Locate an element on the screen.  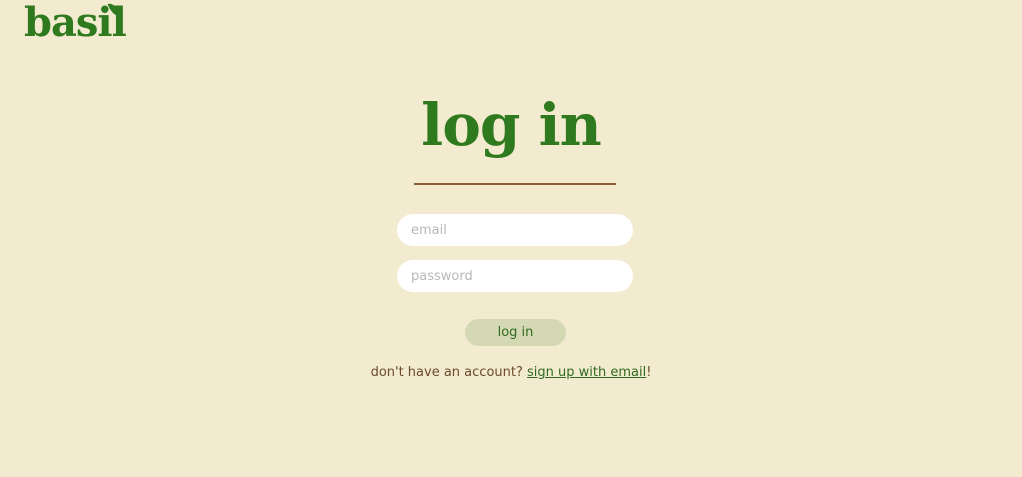
email-input is located at coordinates (515, 230).